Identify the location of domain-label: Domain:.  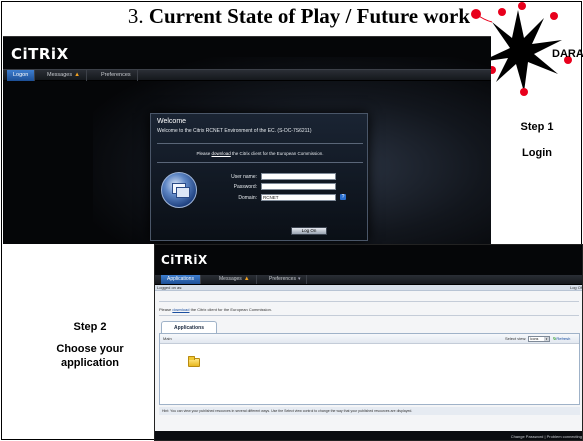
(247, 198).